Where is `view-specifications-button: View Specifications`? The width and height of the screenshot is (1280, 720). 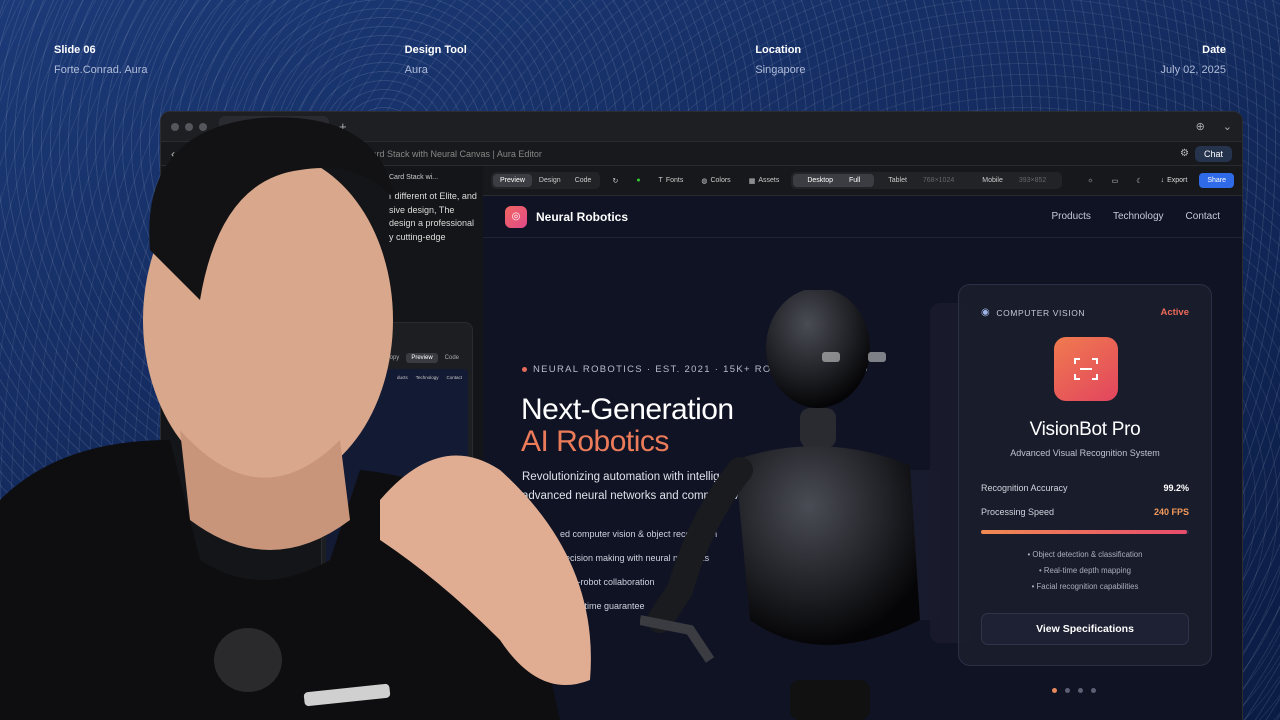 view-specifications-button: View Specifications is located at coordinates (1085, 629).